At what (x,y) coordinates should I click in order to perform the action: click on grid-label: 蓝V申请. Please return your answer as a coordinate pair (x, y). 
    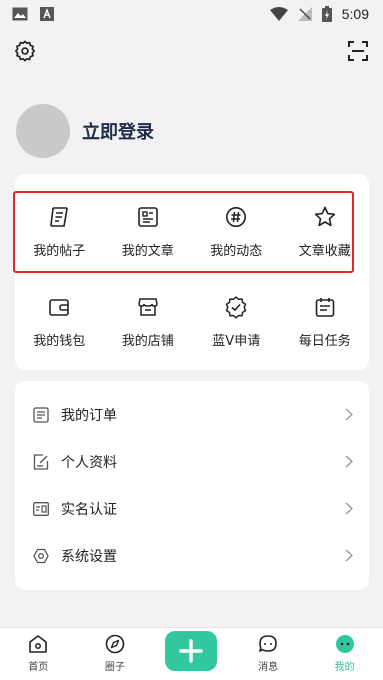
    Looking at the image, I should click on (236, 341).